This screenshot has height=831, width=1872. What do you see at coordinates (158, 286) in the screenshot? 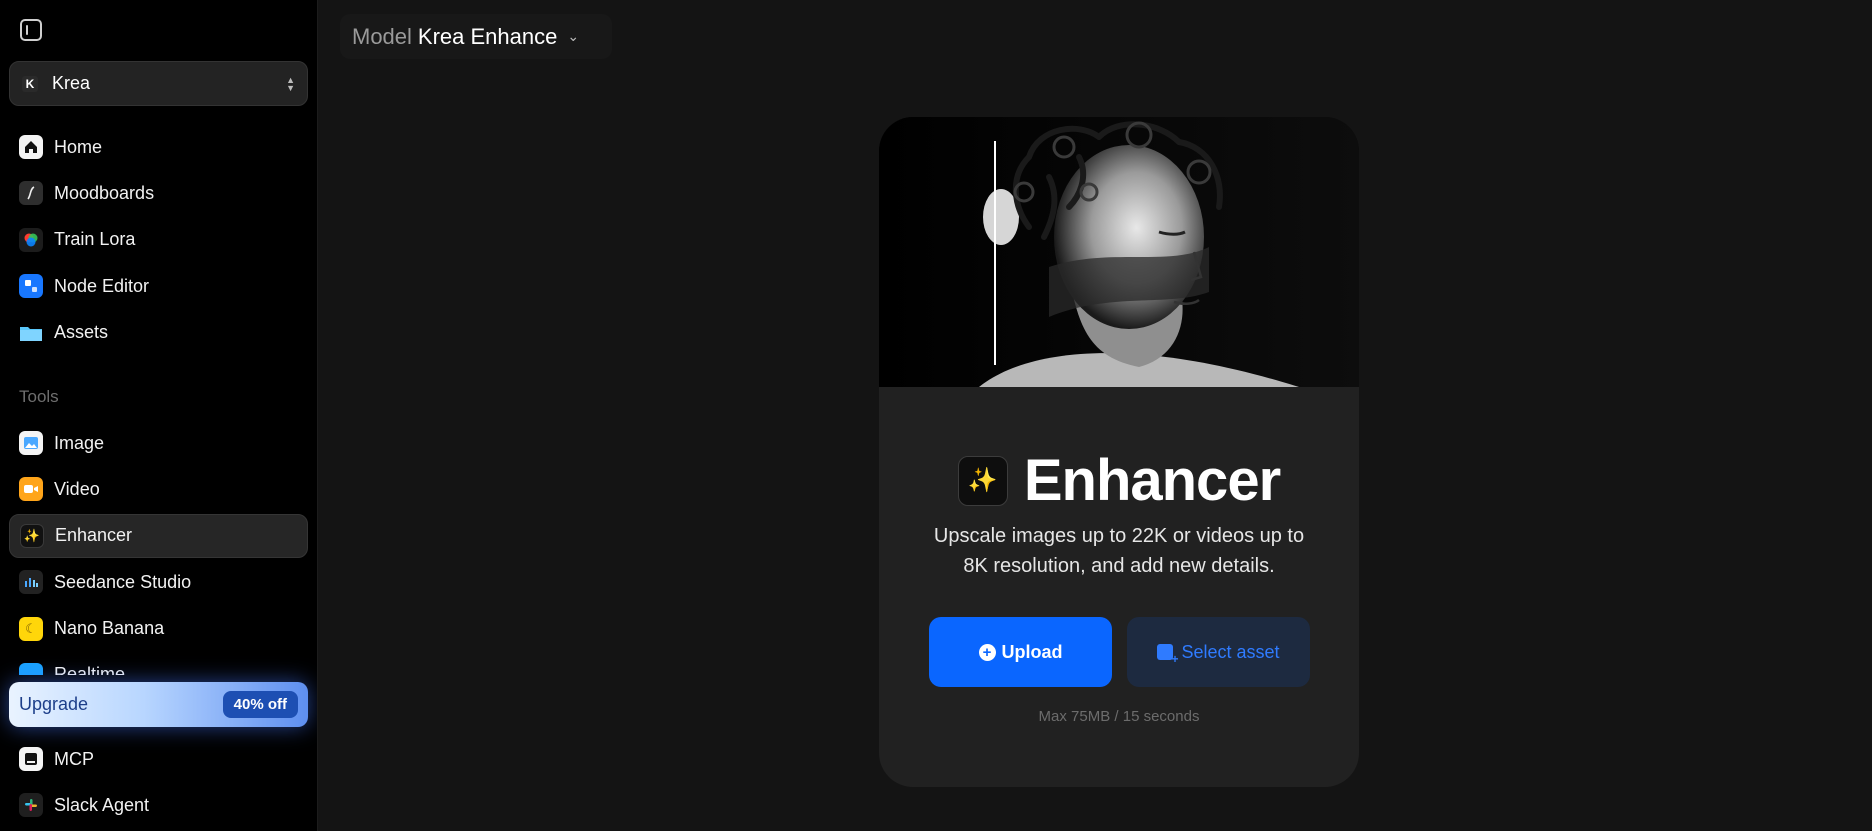
I see `sidebar-item-node-editor: Node Editor` at bounding box center [158, 286].